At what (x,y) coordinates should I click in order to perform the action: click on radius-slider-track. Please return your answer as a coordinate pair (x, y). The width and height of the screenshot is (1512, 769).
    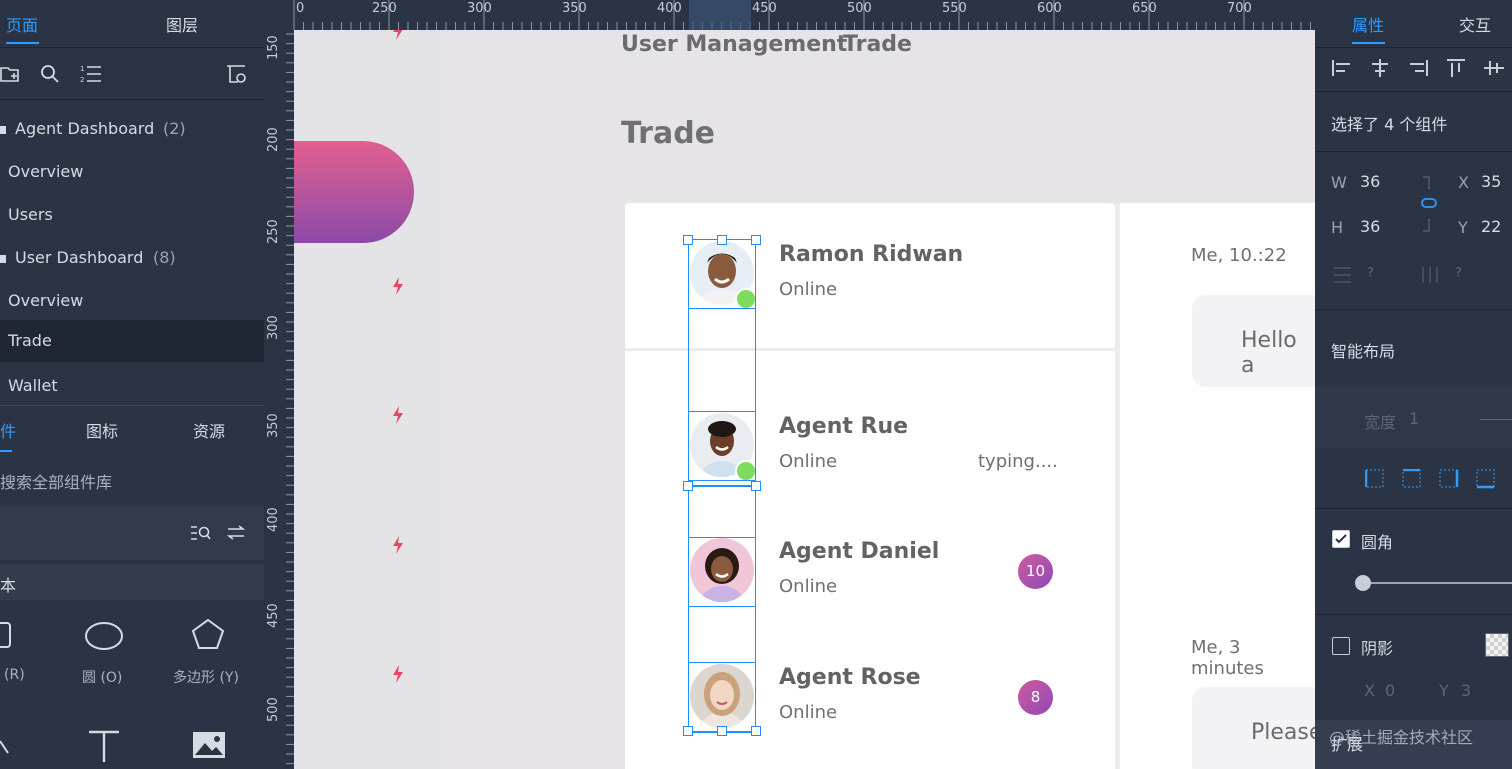
    Looking at the image, I should click on (1437, 583).